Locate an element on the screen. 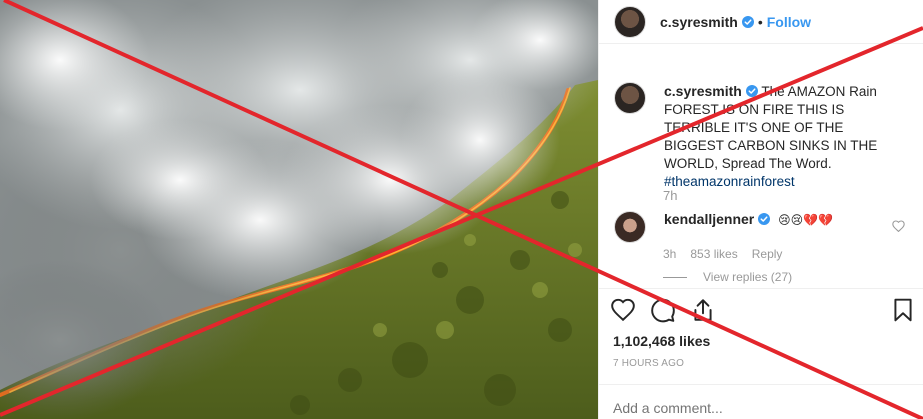 This screenshot has height=419, width=923. comment-bubble-icon is located at coordinates (663, 310).